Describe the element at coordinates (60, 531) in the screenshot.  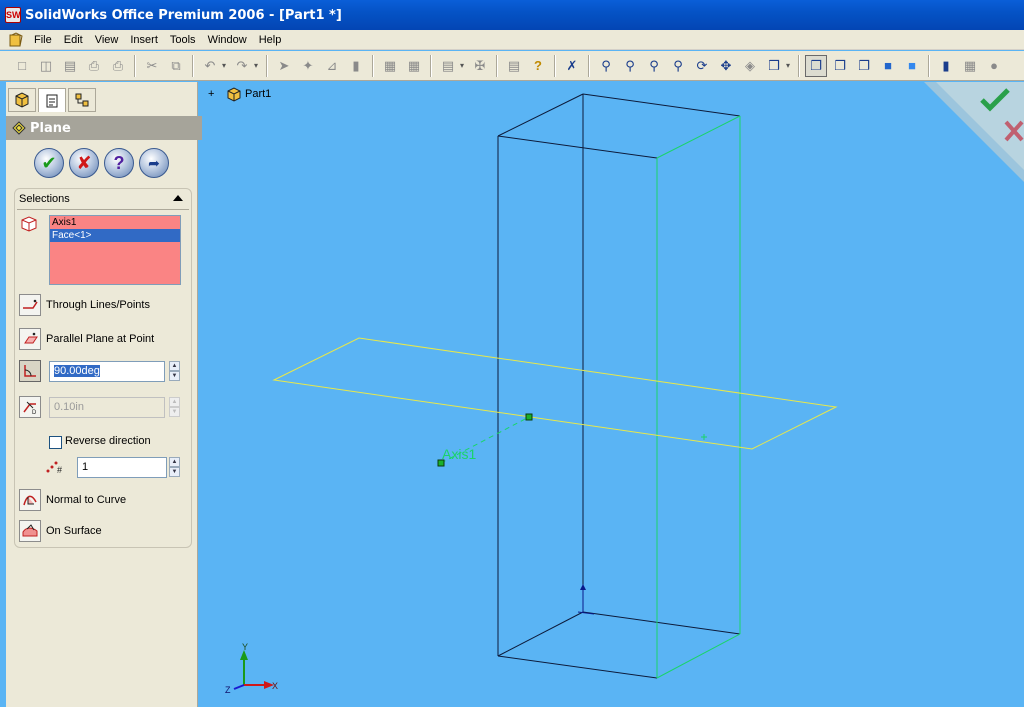
I see `on-surface-option: On Surface` at that location.